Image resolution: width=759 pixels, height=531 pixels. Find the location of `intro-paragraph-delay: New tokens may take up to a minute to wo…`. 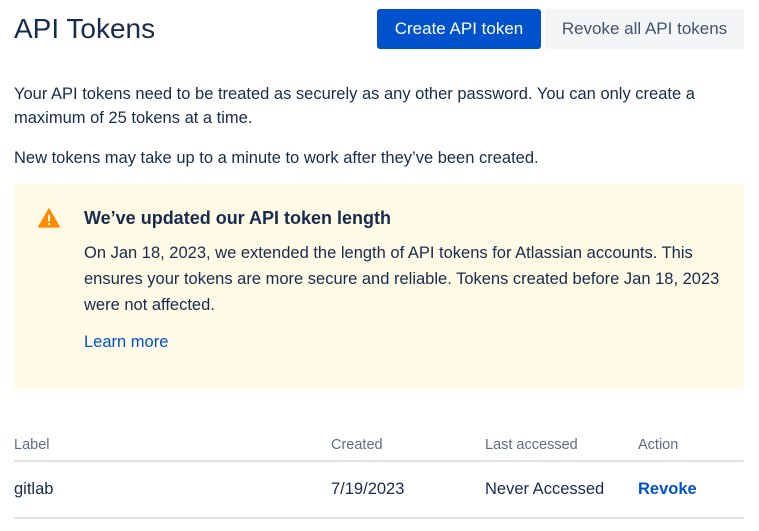

intro-paragraph-delay: New tokens may take up to a minute to wo… is located at coordinates (276, 158).